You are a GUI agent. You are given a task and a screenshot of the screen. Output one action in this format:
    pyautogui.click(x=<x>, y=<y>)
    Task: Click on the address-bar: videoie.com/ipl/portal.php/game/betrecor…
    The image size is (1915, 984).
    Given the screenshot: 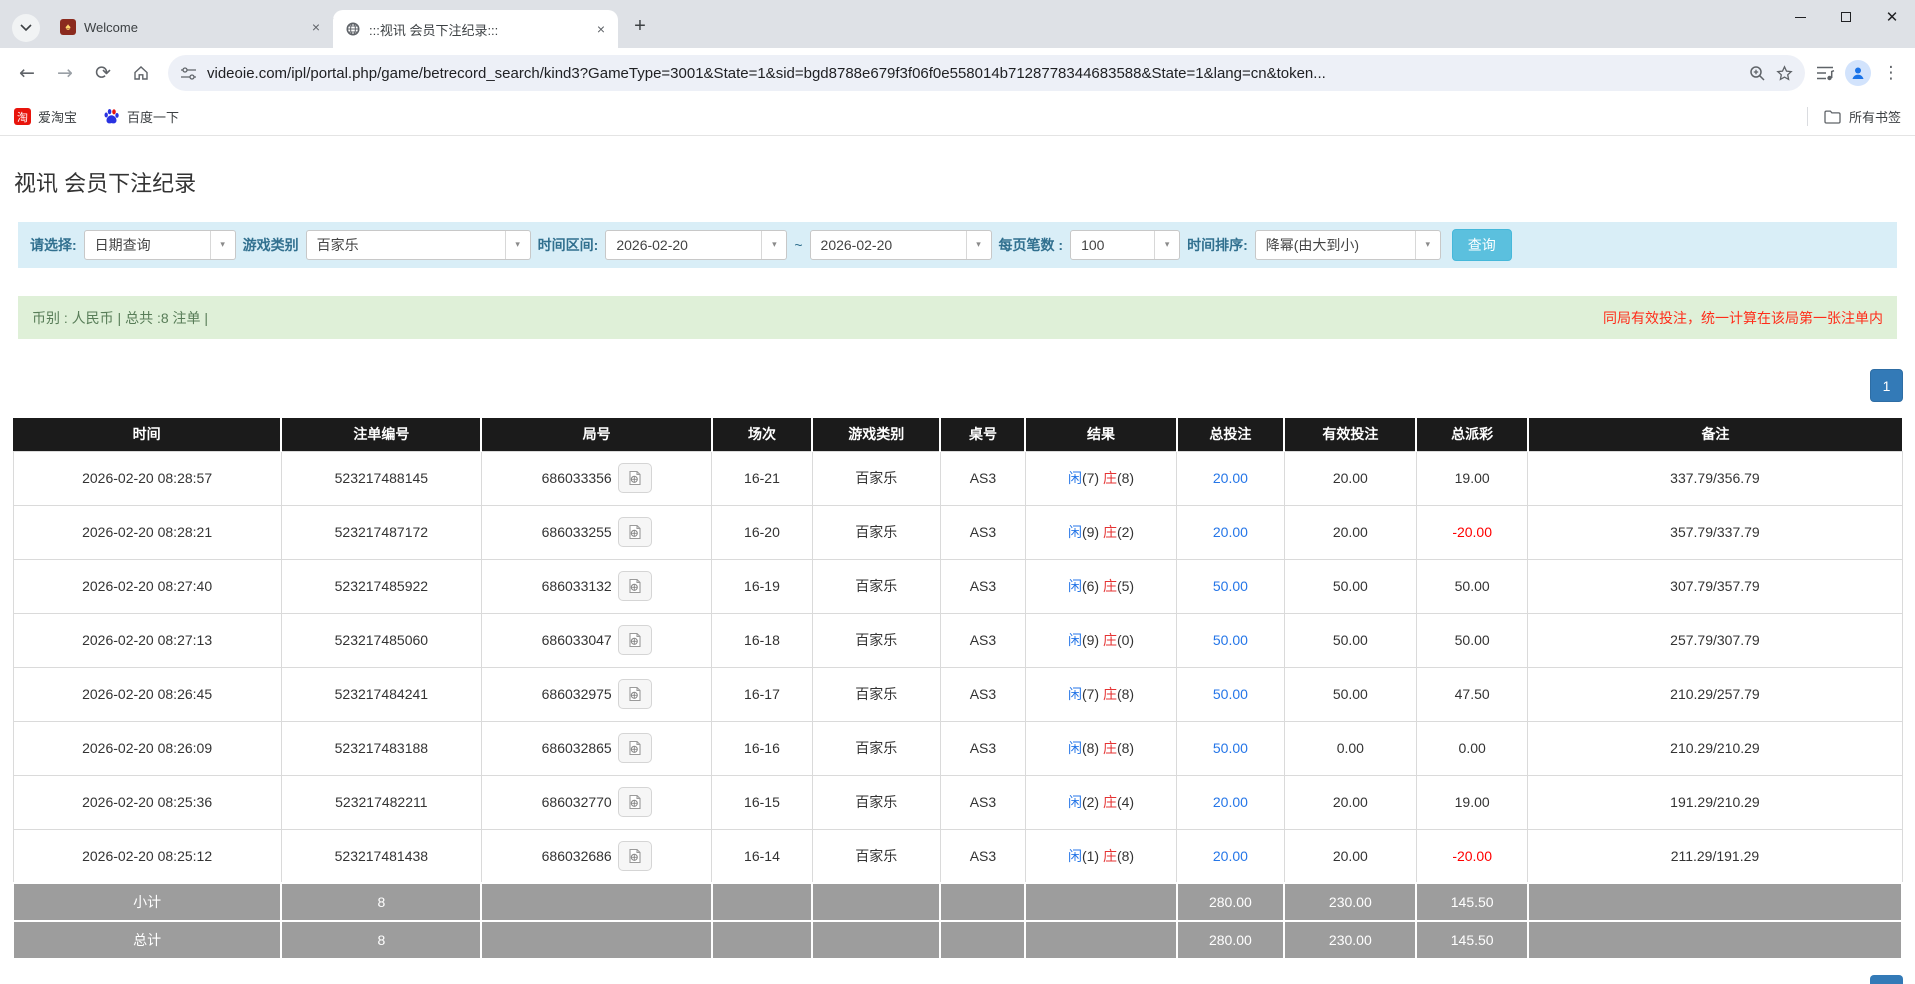 What is the action you would take?
    pyautogui.click(x=986, y=73)
    